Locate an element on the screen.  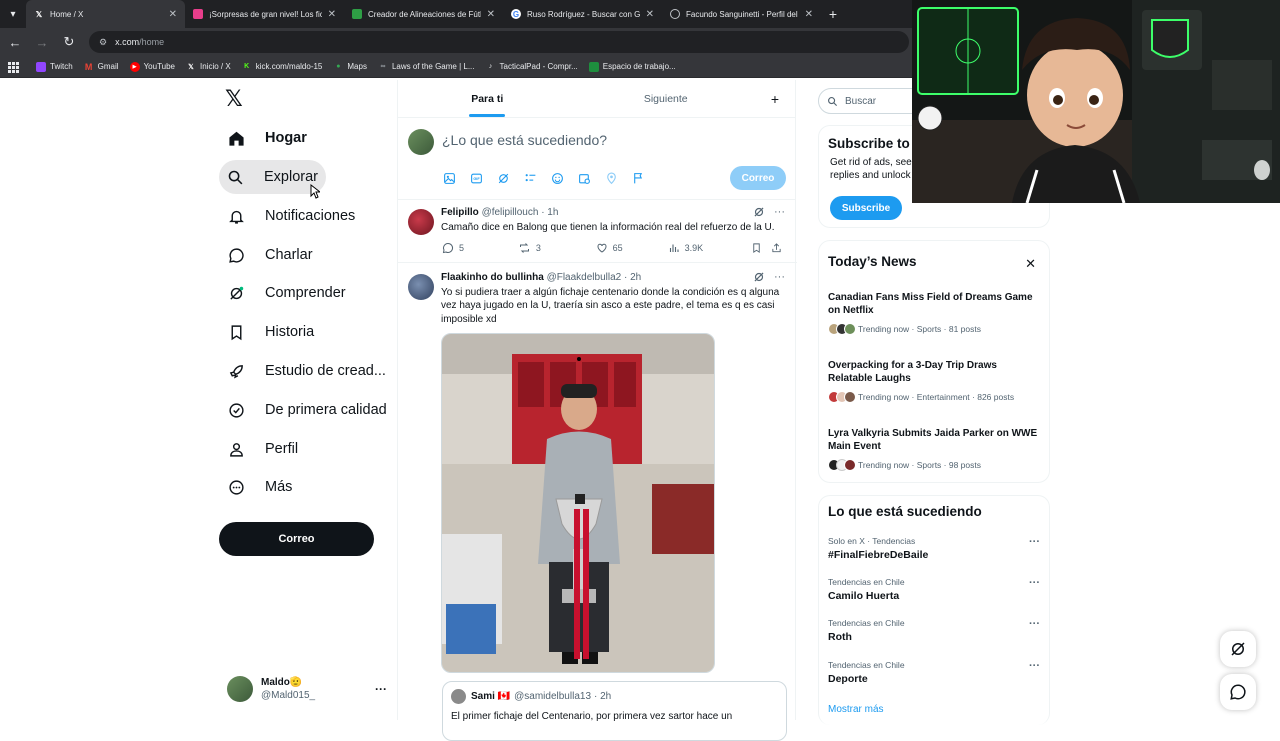
twitch-icon is located at coordinates (41, 66).